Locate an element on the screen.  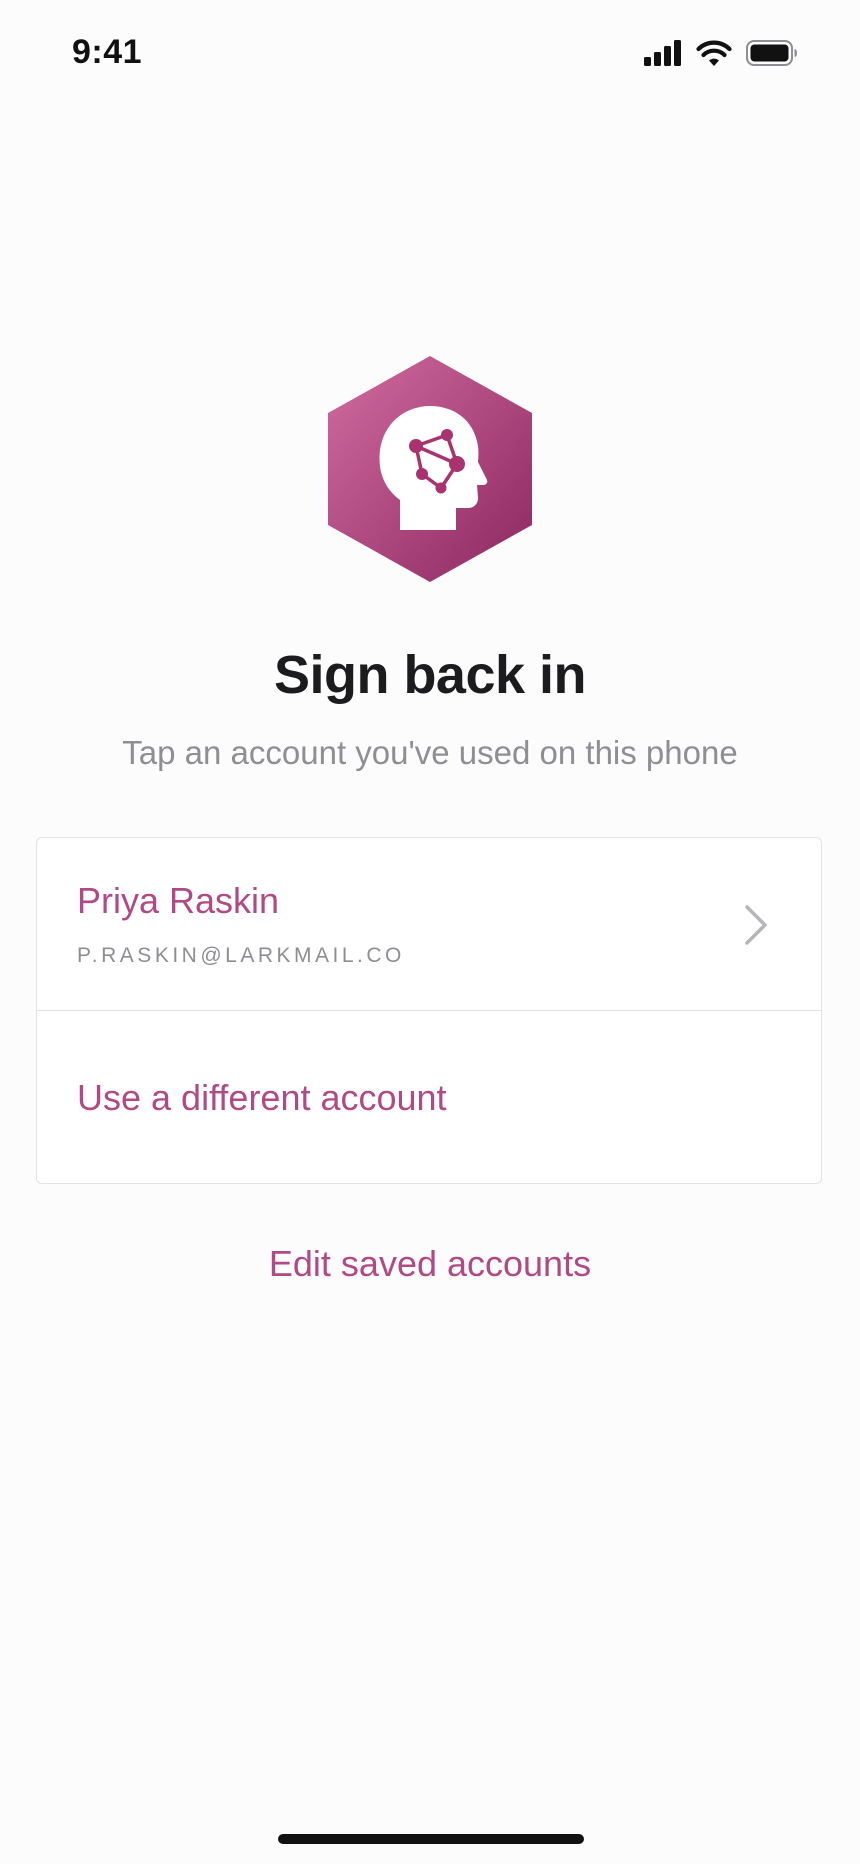
use-different-account-button: Use a different account is located at coordinates (429, 1097).